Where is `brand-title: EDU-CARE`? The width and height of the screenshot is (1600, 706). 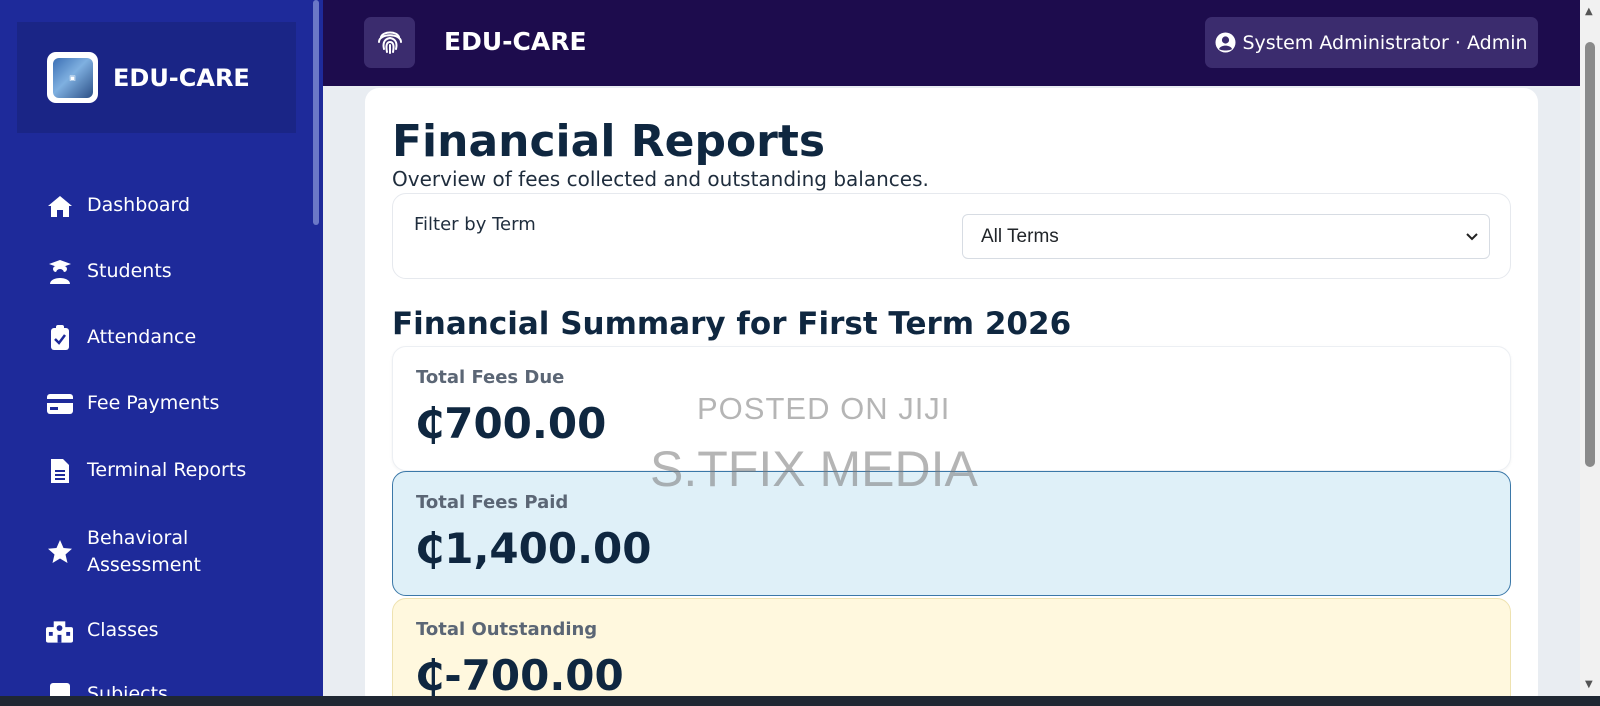
brand-title: EDU-CARE is located at coordinates (181, 77).